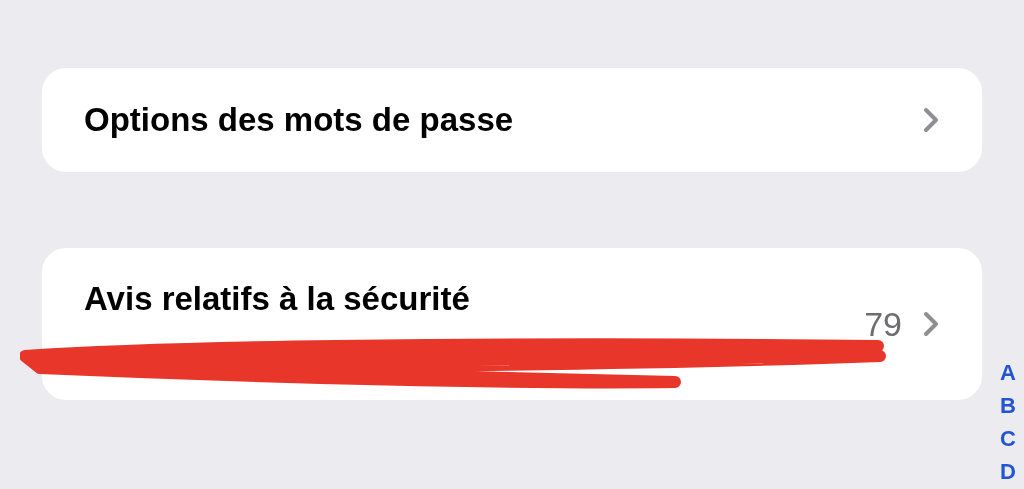  I want to click on index-letter: A, so click(1008, 372).